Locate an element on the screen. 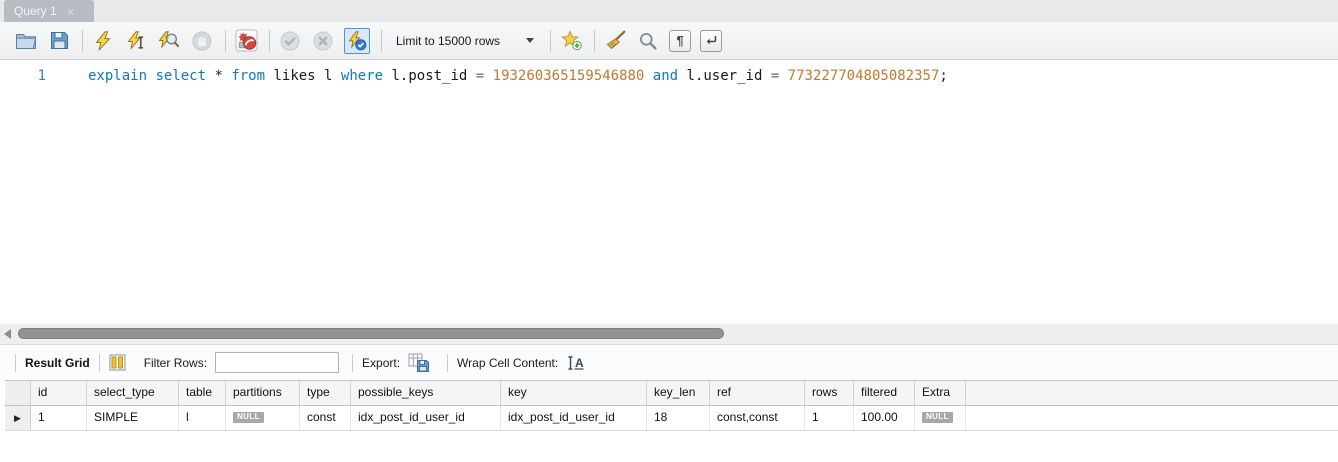  cell-key_len: 18 is located at coordinates (678, 418).